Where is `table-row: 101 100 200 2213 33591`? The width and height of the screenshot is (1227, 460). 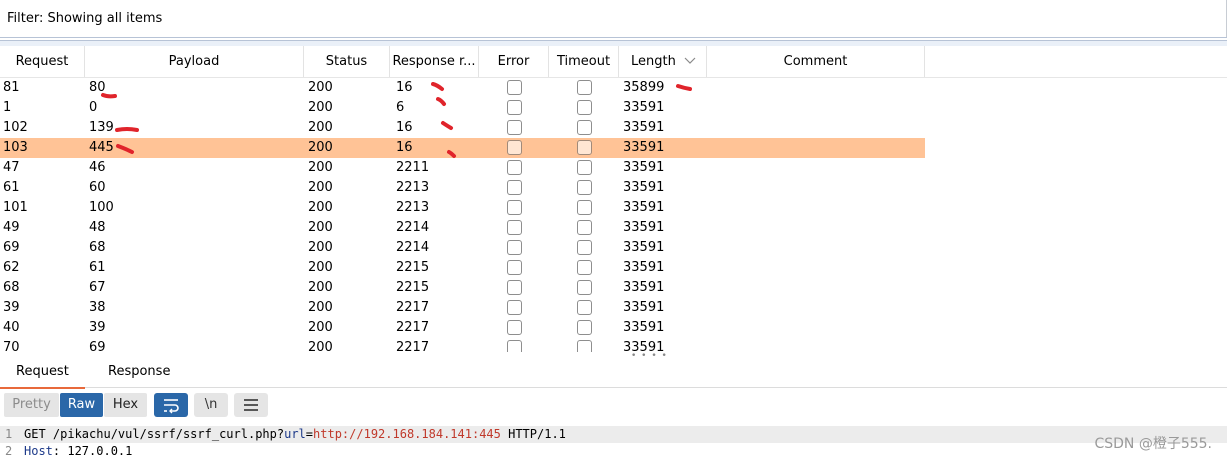
table-row: 101 100 200 2213 33591 is located at coordinates (462, 208).